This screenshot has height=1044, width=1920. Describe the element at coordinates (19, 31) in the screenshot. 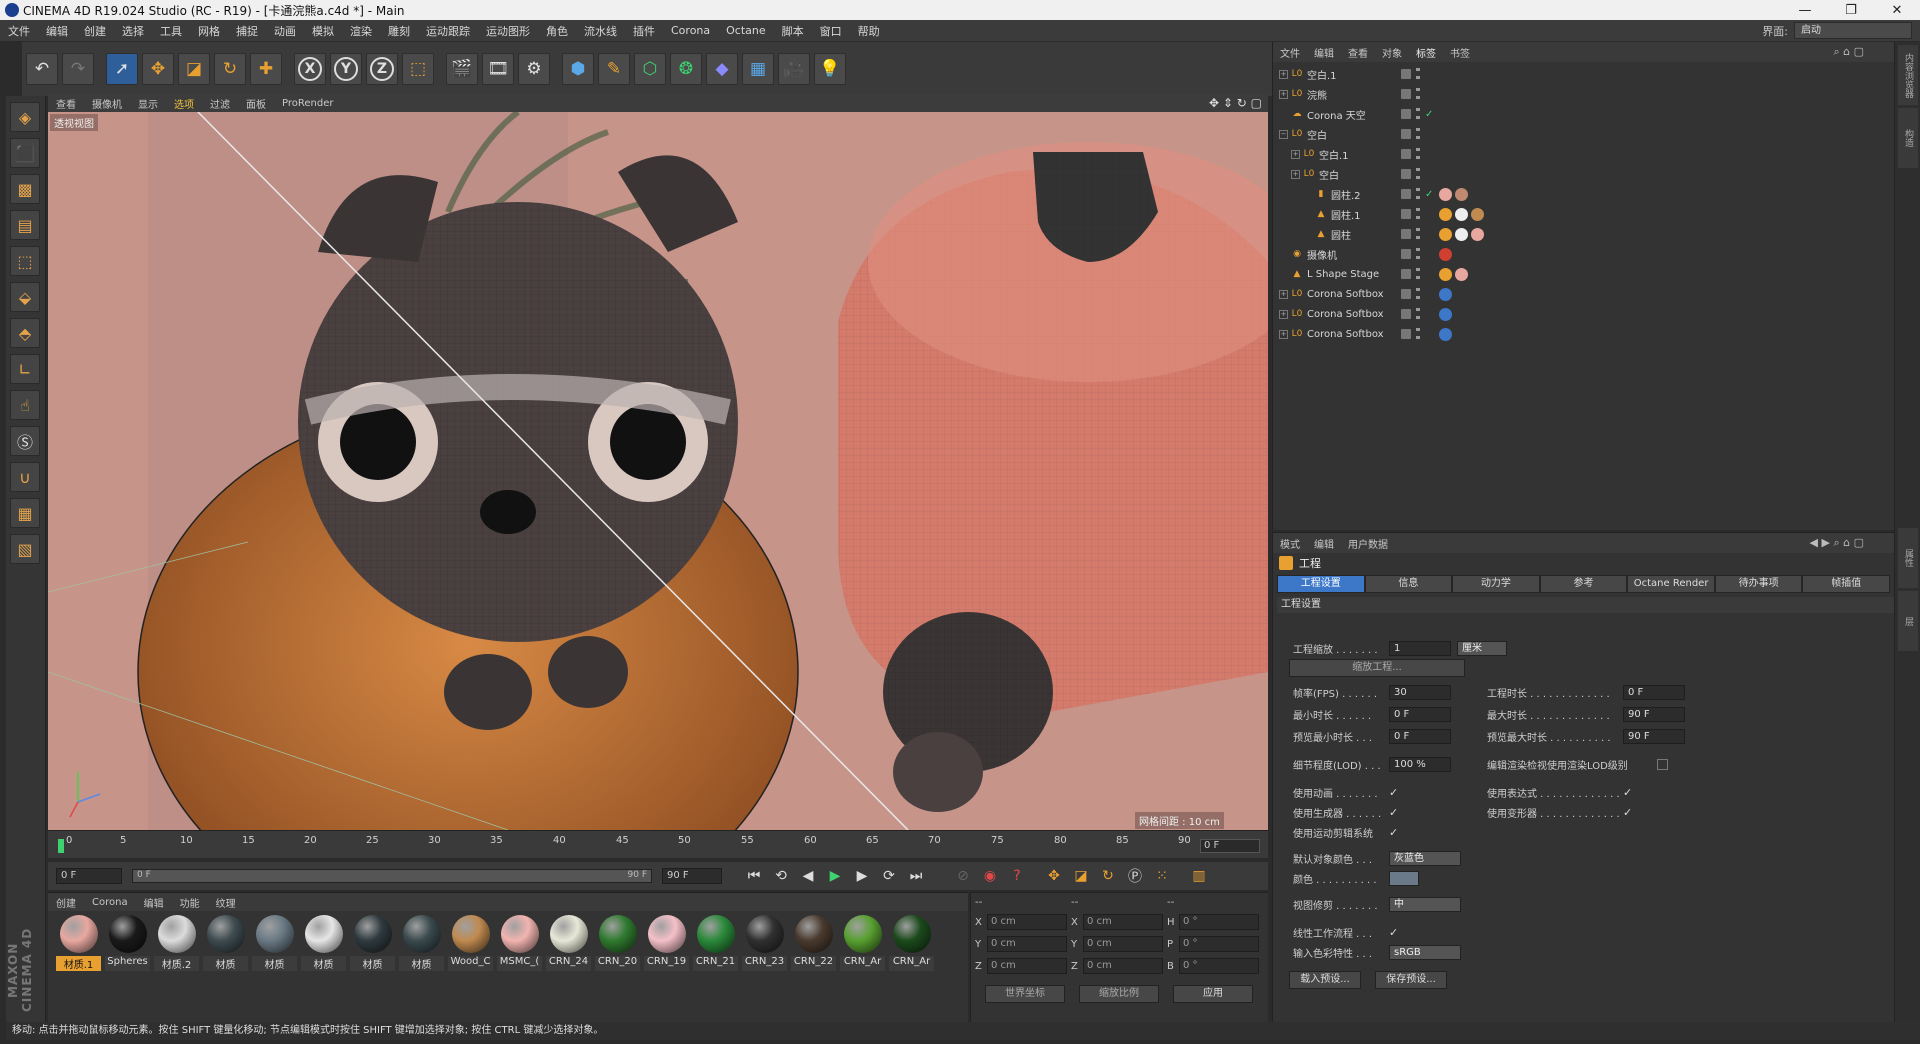

I see `menu-file: 文件` at that location.